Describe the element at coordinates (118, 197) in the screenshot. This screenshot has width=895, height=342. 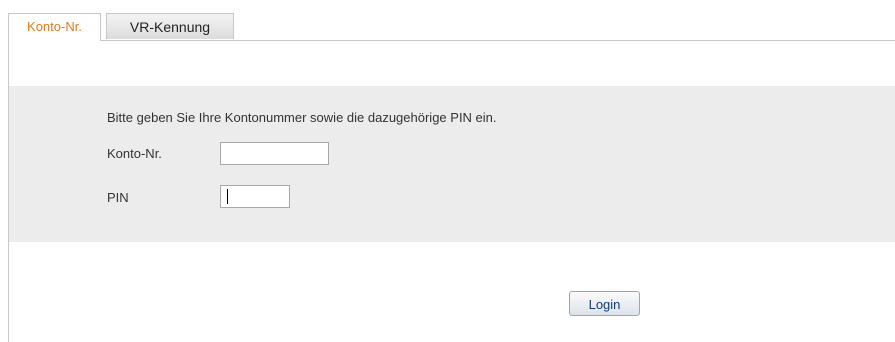
I see `pin-label: PIN` at that location.